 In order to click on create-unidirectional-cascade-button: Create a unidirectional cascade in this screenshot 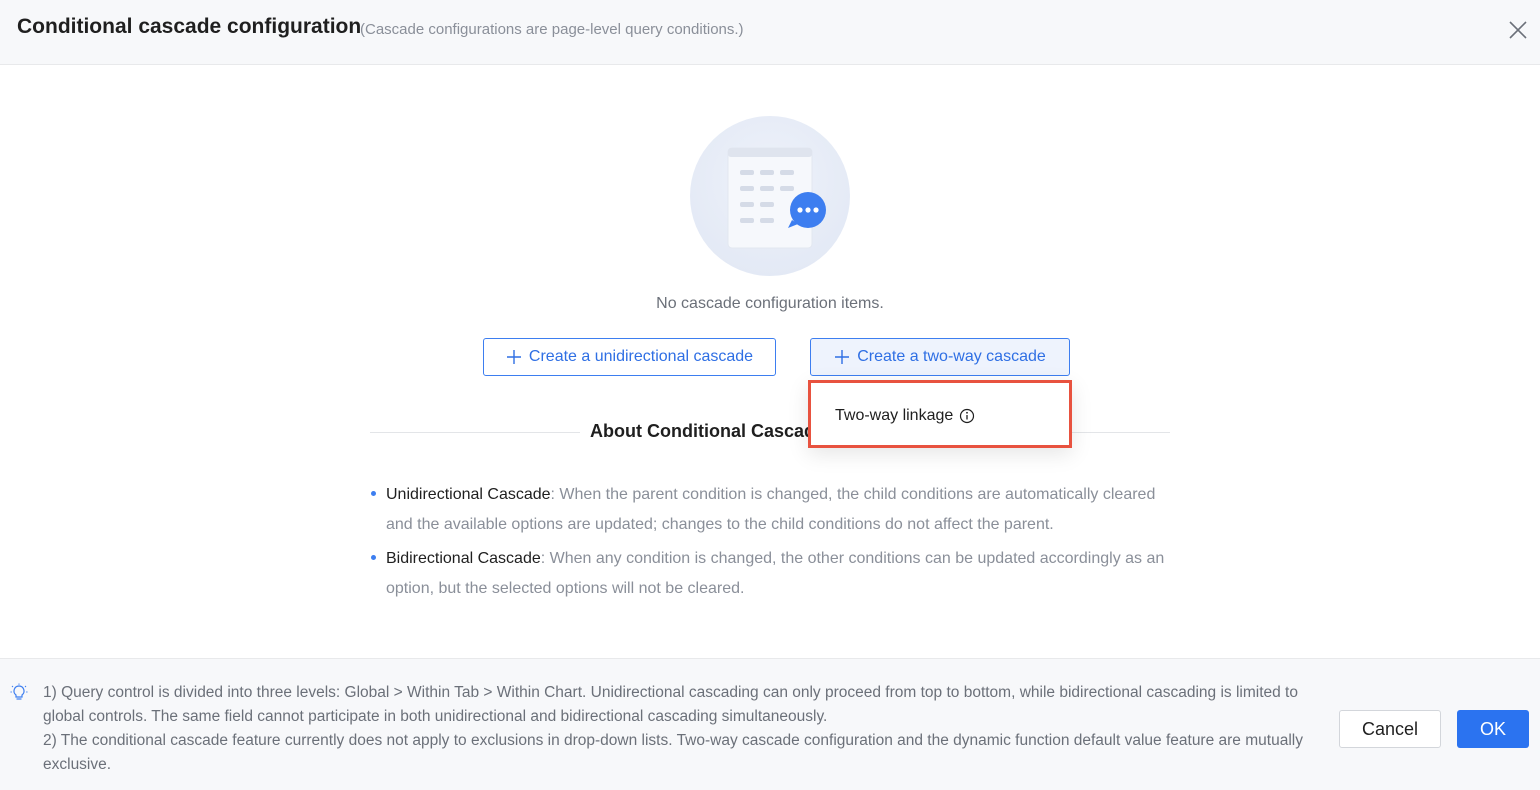, I will do `click(629, 357)`.